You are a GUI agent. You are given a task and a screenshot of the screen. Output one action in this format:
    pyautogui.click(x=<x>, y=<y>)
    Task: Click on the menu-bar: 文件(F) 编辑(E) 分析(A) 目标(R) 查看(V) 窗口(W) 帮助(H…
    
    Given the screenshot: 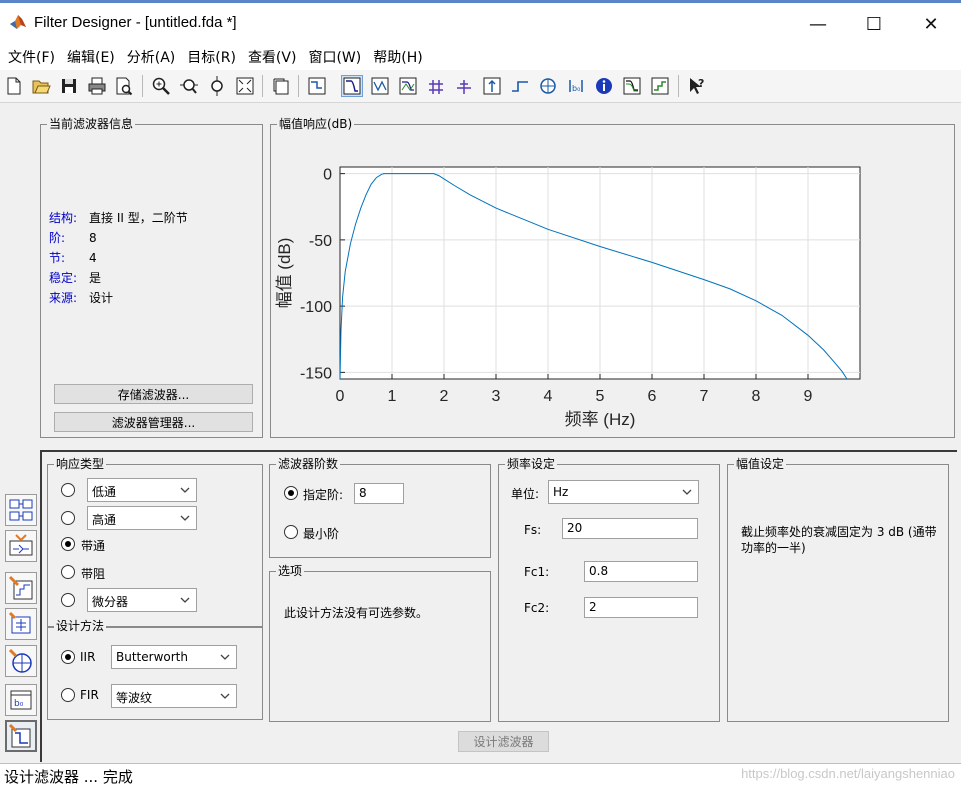 What is the action you would take?
    pyautogui.click(x=480, y=57)
    